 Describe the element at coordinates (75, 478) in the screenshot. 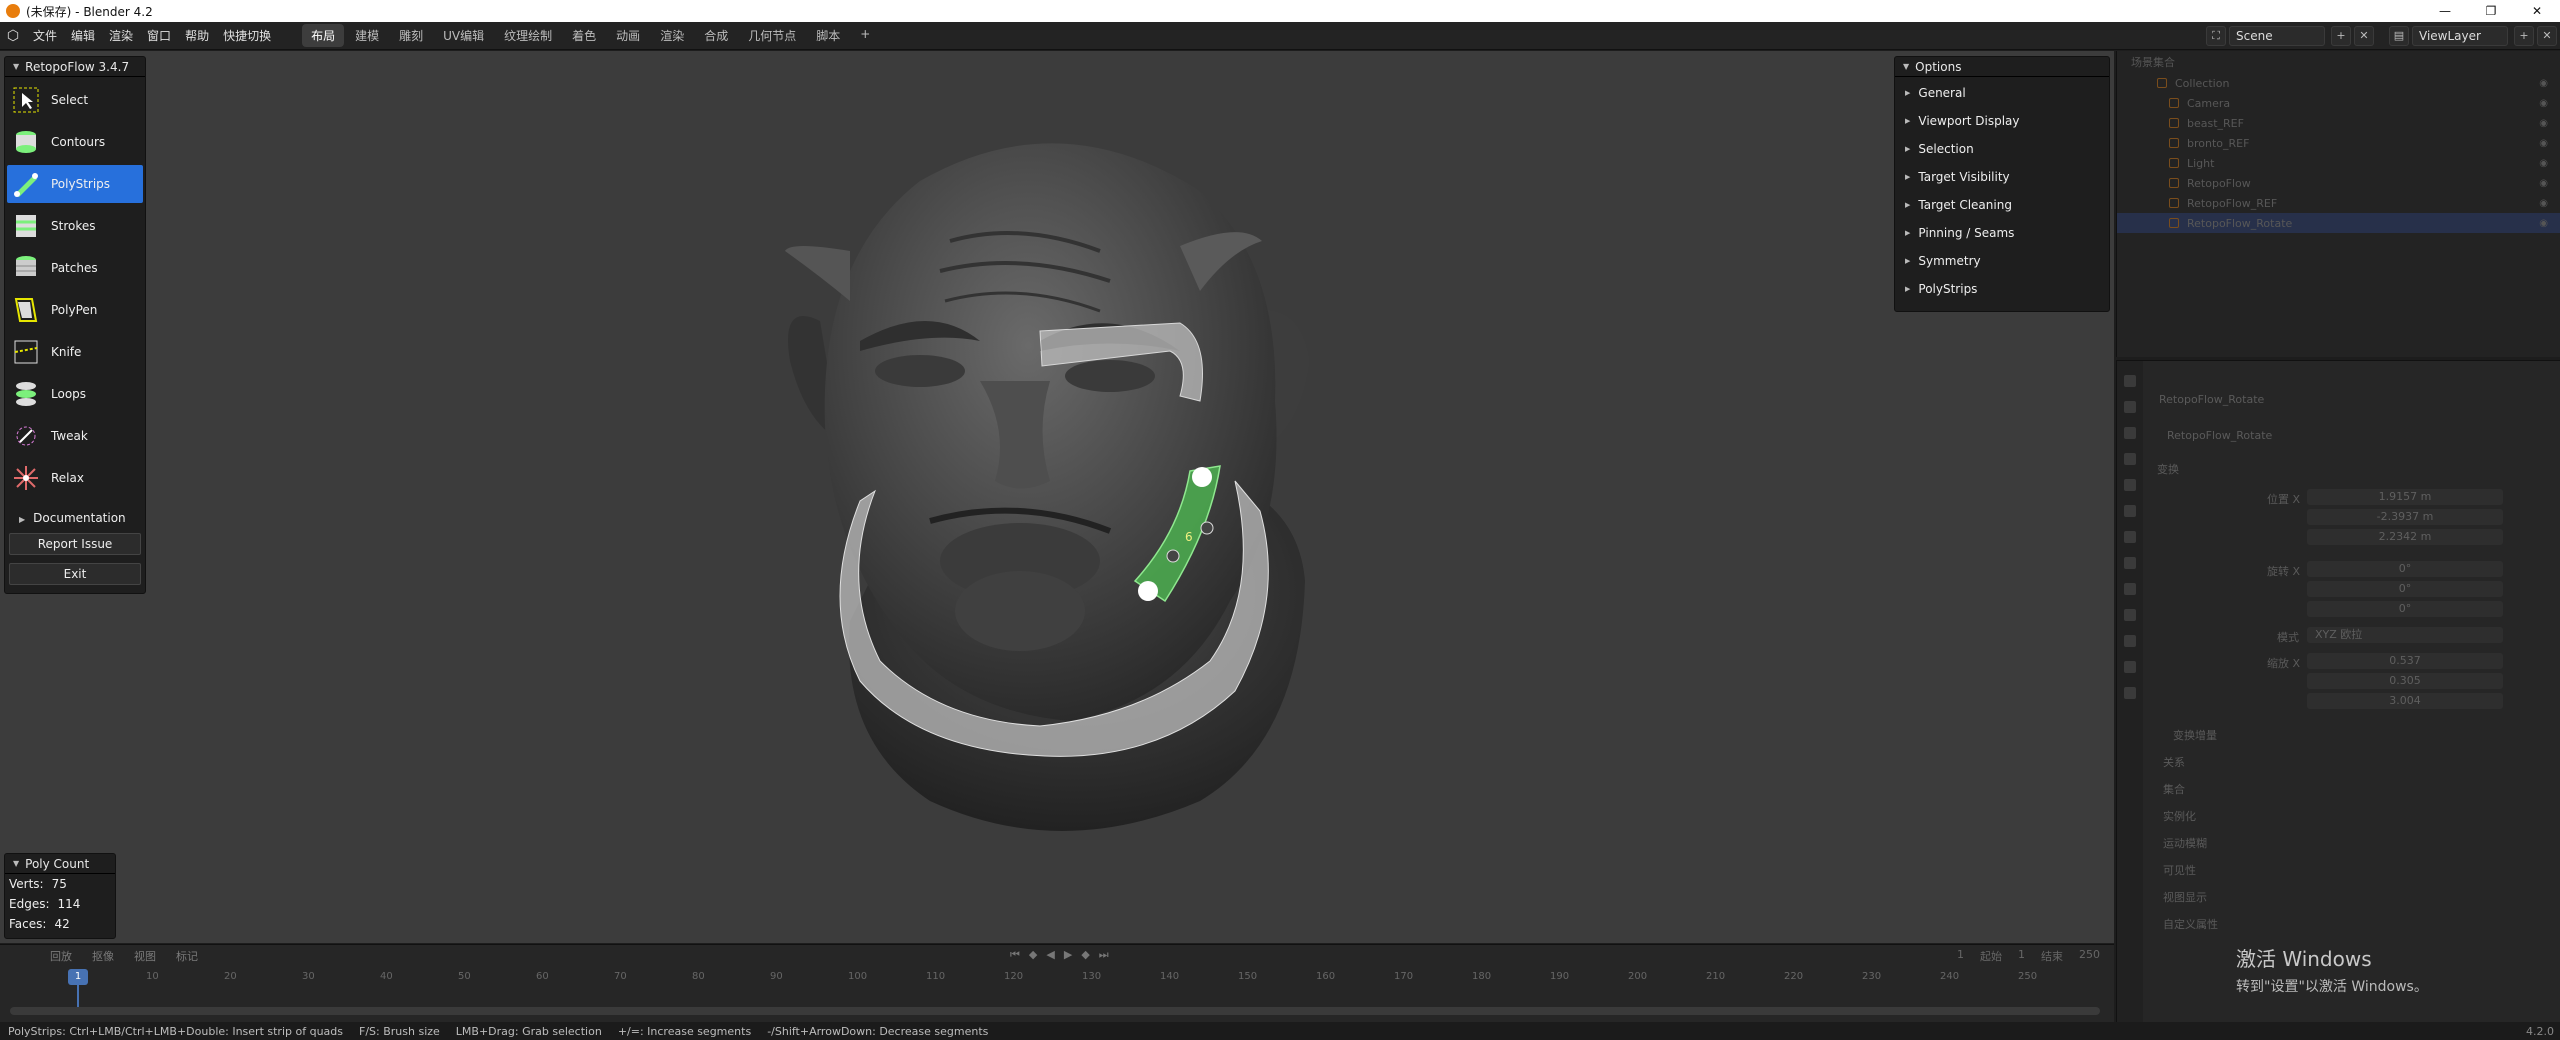

I see `tool-relax: Relax` at that location.